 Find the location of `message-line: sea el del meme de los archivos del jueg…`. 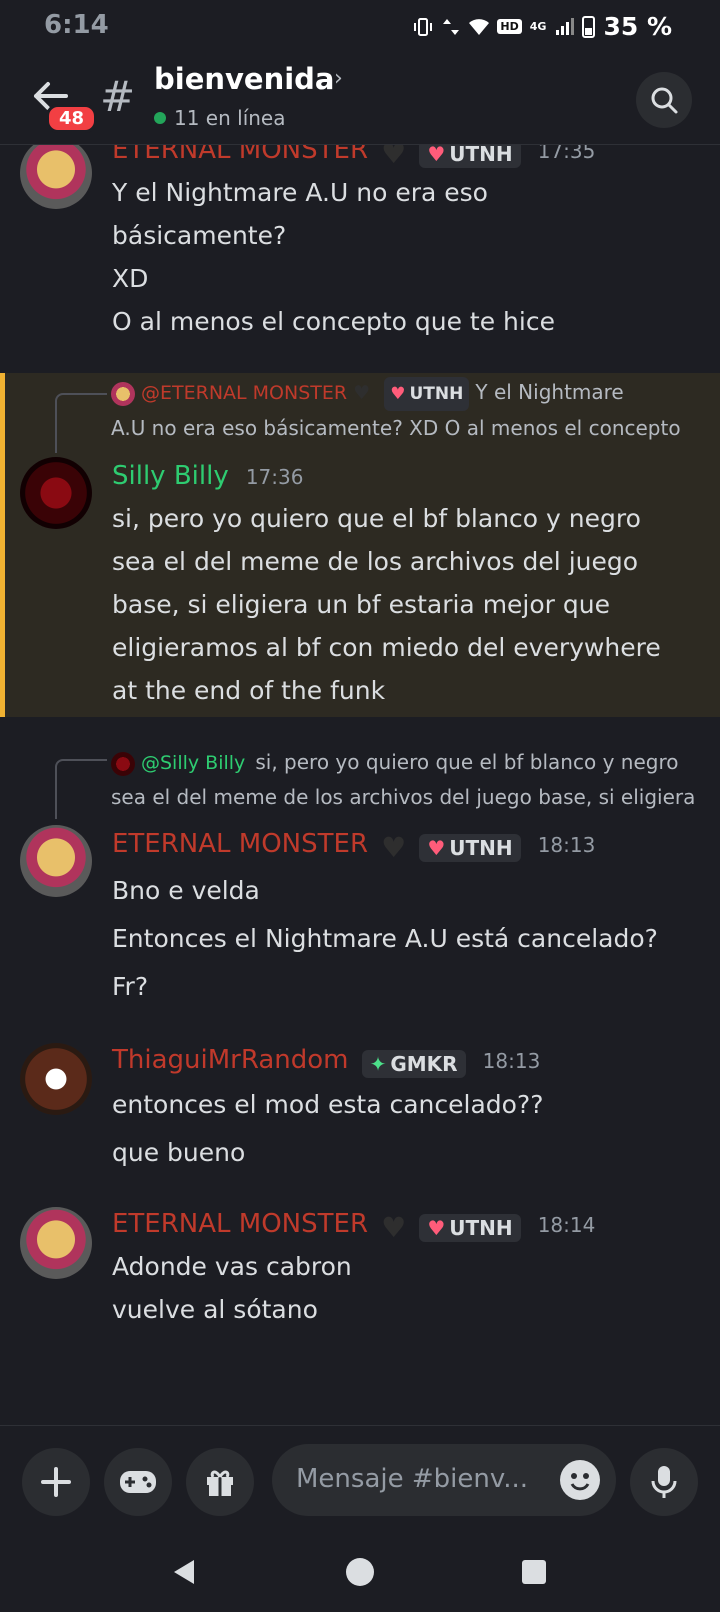

message-line: sea el del meme de los archivos del jueg… is located at coordinates (375, 561).